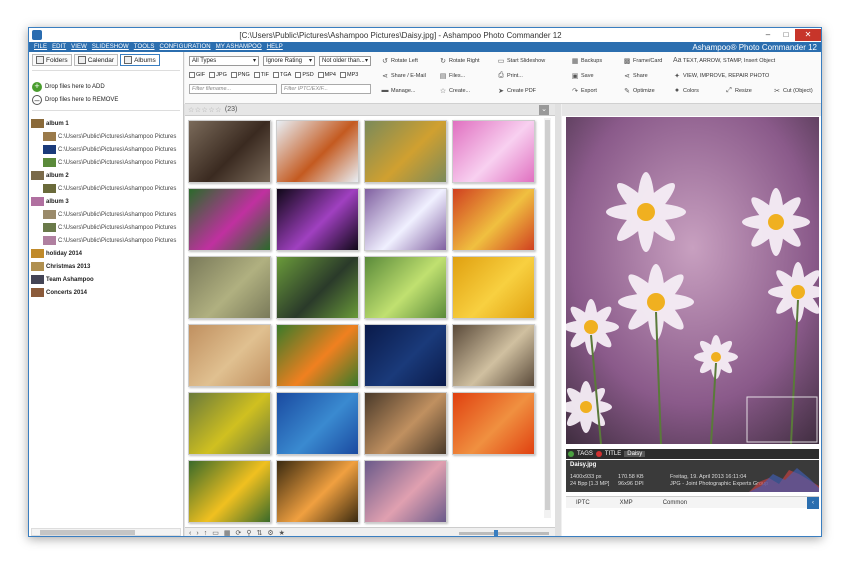 The width and height of the screenshot is (849, 563). What do you see at coordinates (768, 35) in the screenshot?
I see `minimize-button: –` at bounding box center [768, 35].